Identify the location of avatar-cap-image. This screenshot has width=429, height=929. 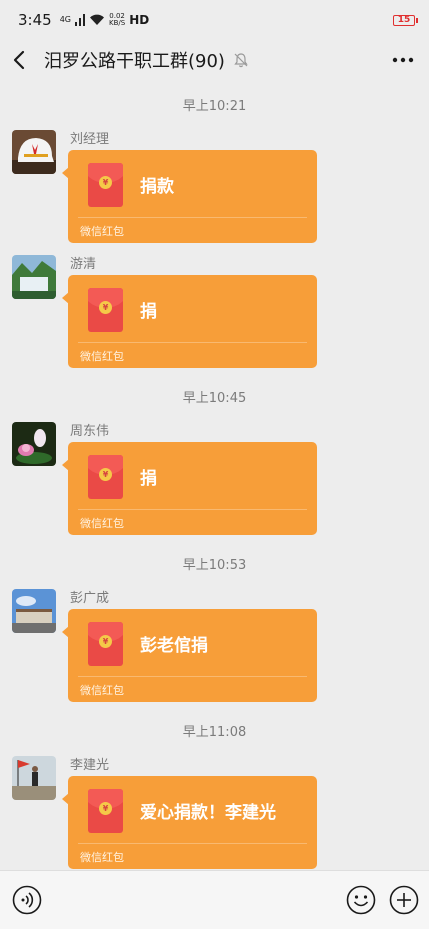
(34, 152).